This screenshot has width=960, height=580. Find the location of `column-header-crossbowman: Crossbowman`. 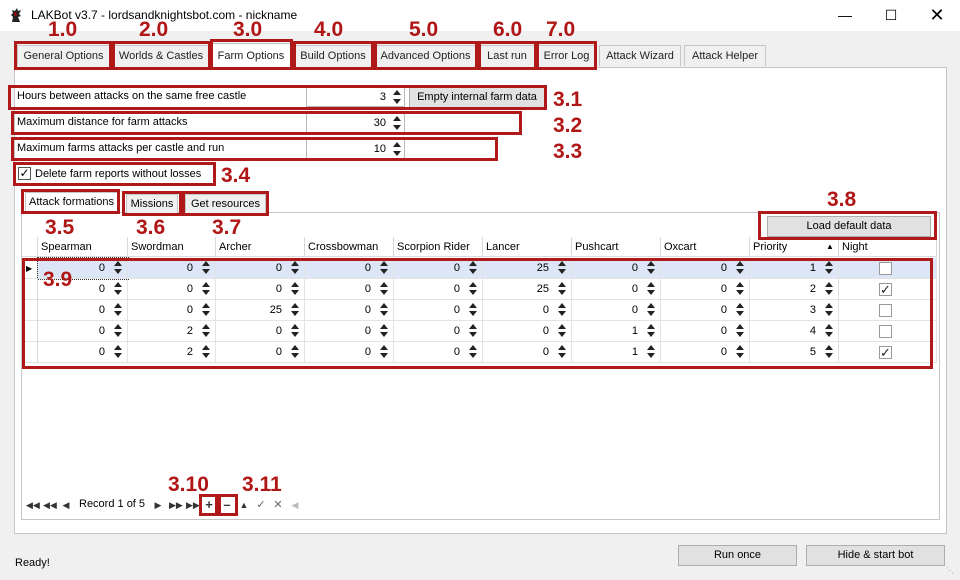

column-header-crossbowman: Crossbowman is located at coordinates (349, 247).